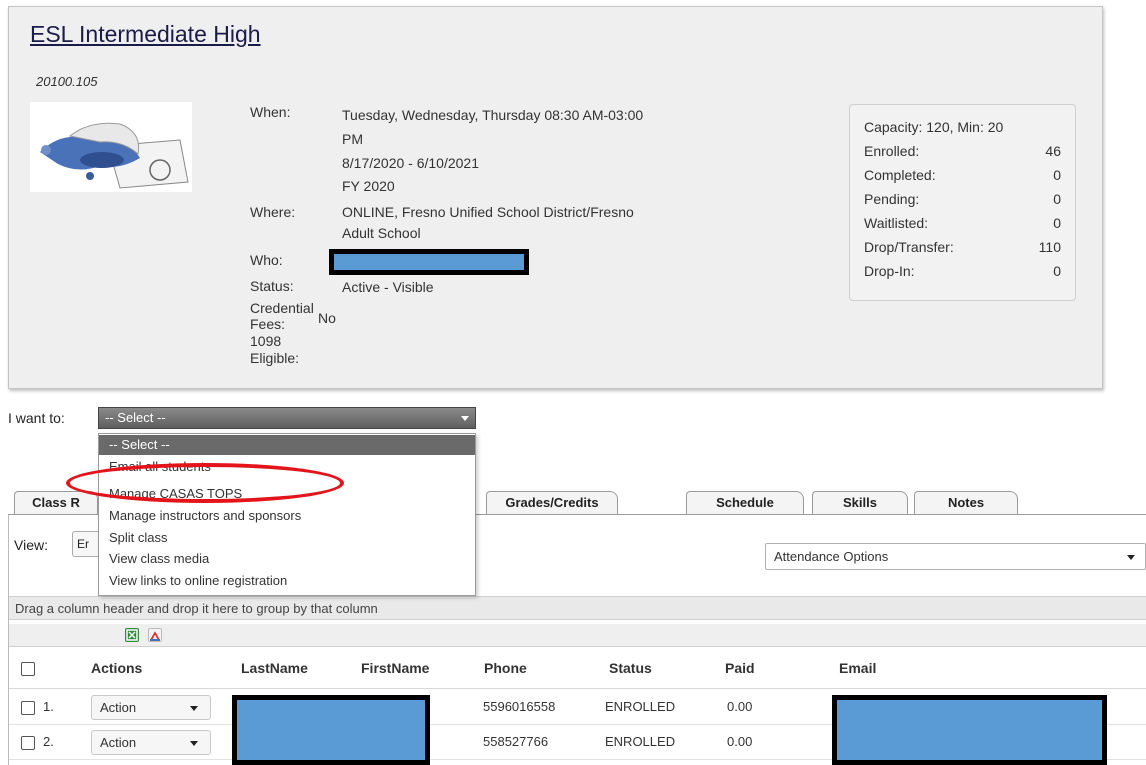  What do you see at coordinates (966, 502) in the screenshot?
I see `tab-notes: Notes` at bounding box center [966, 502].